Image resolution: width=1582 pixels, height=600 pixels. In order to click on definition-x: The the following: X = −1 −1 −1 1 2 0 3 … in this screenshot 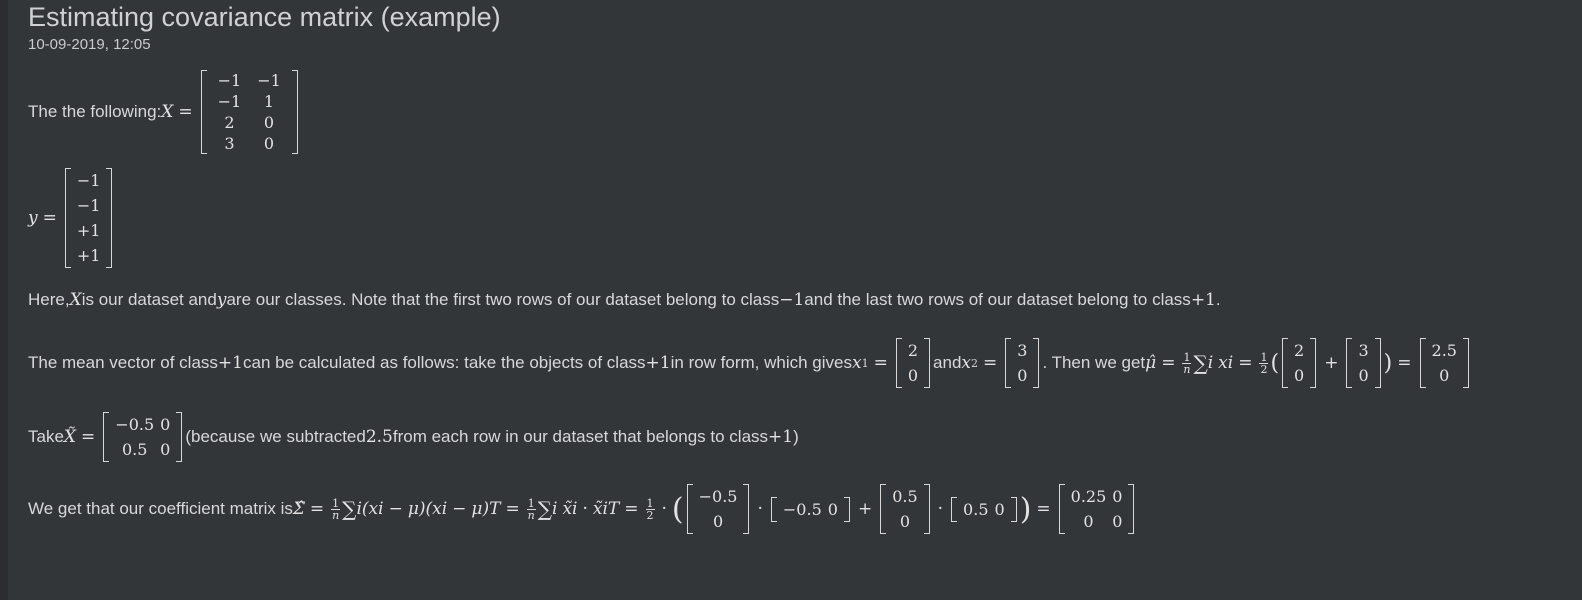, I will do `click(164, 112)`.